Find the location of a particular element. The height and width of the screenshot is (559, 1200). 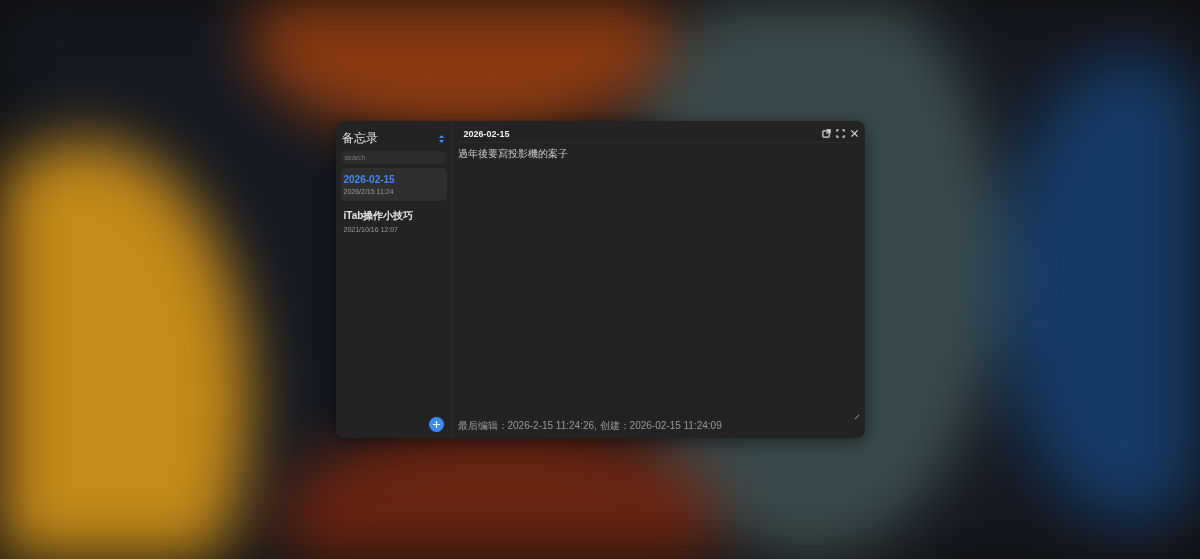

export-icon is located at coordinates (826, 133).